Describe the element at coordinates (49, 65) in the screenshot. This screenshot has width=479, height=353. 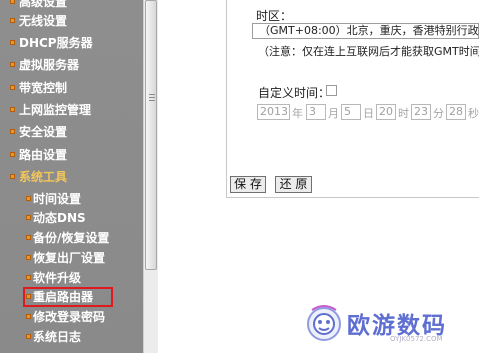
I see `sidebar-item-label: 虚拟服务器` at that location.